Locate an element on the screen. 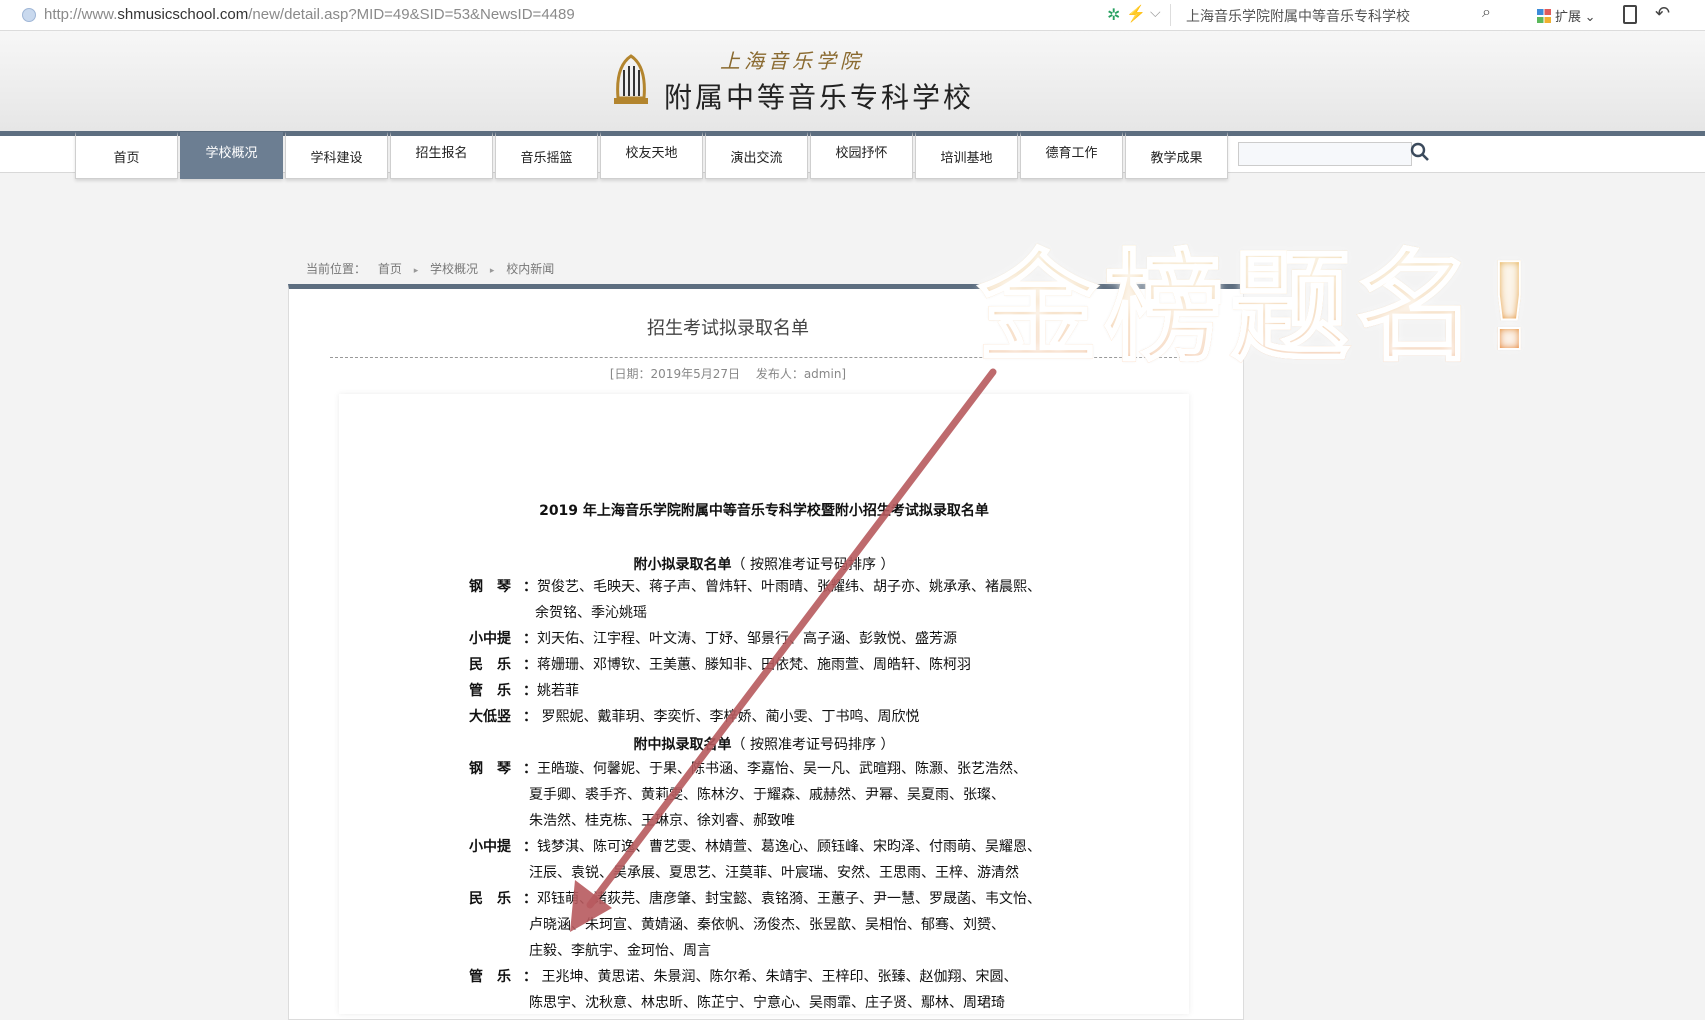 The width and height of the screenshot is (1705, 1020). nav-item-training: 培训基地 is located at coordinates (966, 155).